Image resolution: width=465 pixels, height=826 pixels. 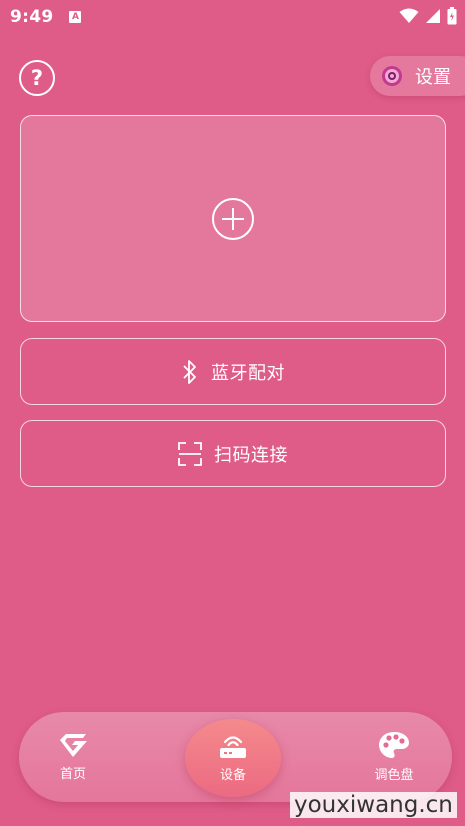 What do you see at coordinates (373, 805) in the screenshot?
I see `watermark: youxiwang.cn` at bounding box center [373, 805].